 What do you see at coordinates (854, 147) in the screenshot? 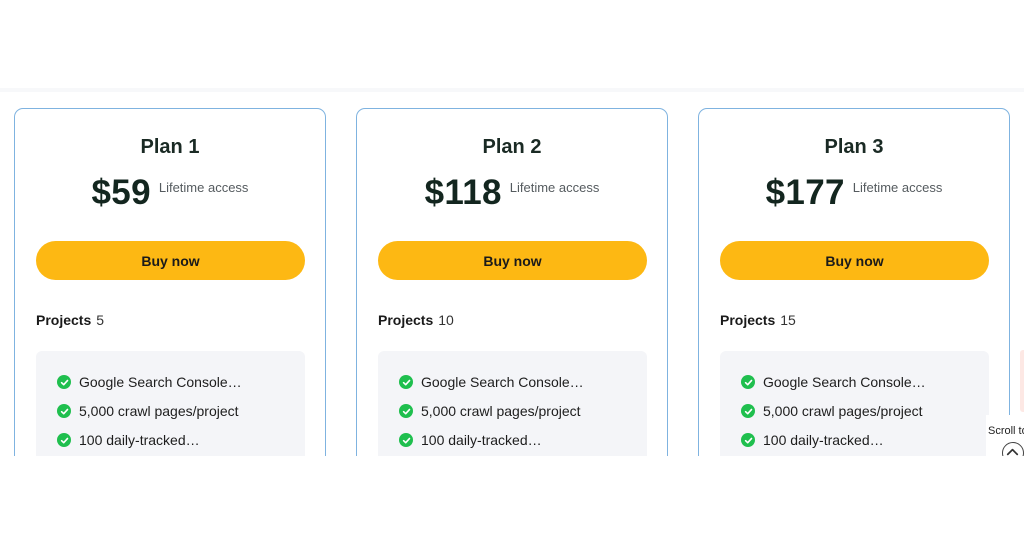
I see `plan-title: Plan 3` at bounding box center [854, 147].